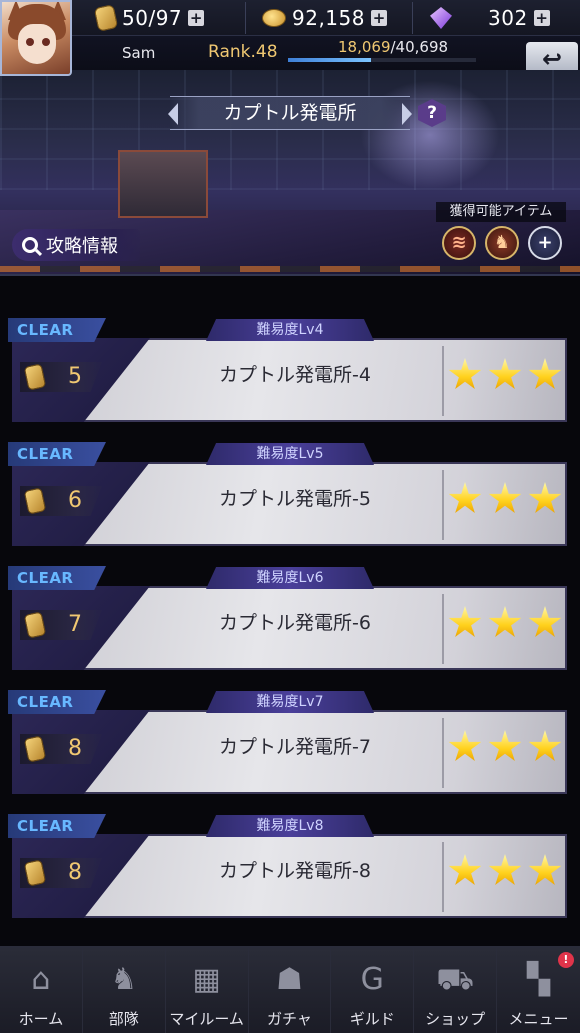 The height and width of the screenshot is (1033, 580). What do you see at coordinates (152, 18) in the screenshot?
I see `stamina-value: 50/97` at bounding box center [152, 18].